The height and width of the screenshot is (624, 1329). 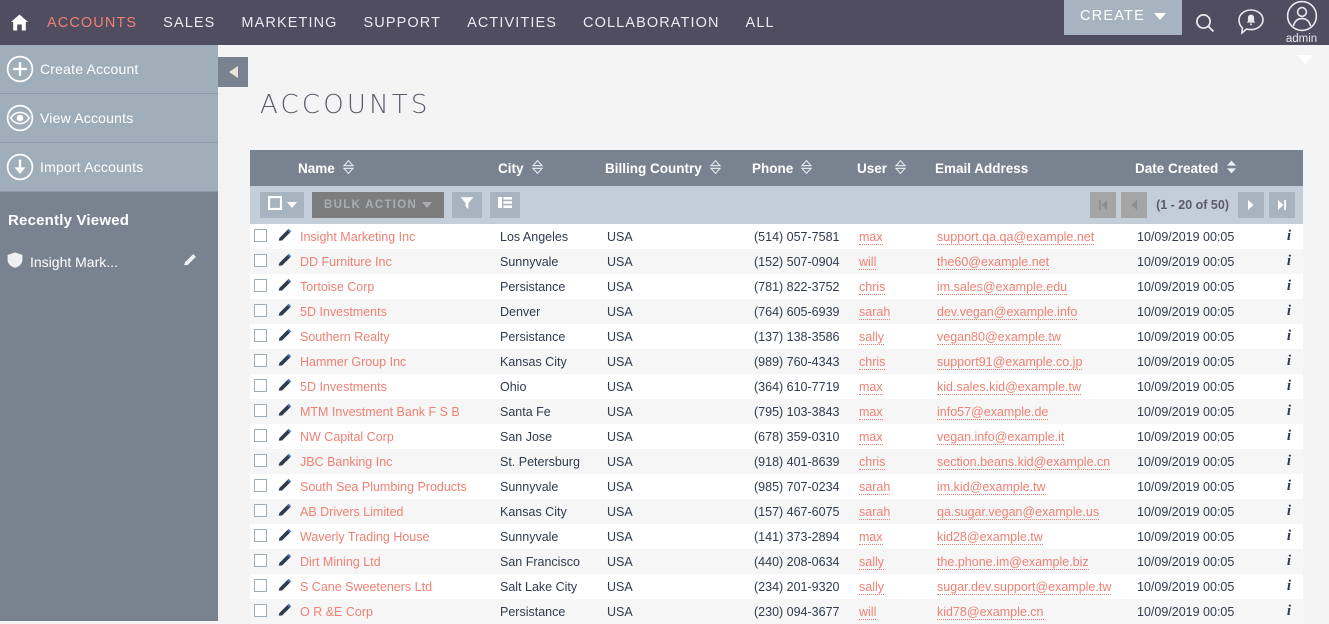 What do you see at coordinates (403, 23) in the screenshot?
I see `nav-item-support: SUPPORT` at bounding box center [403, 23].